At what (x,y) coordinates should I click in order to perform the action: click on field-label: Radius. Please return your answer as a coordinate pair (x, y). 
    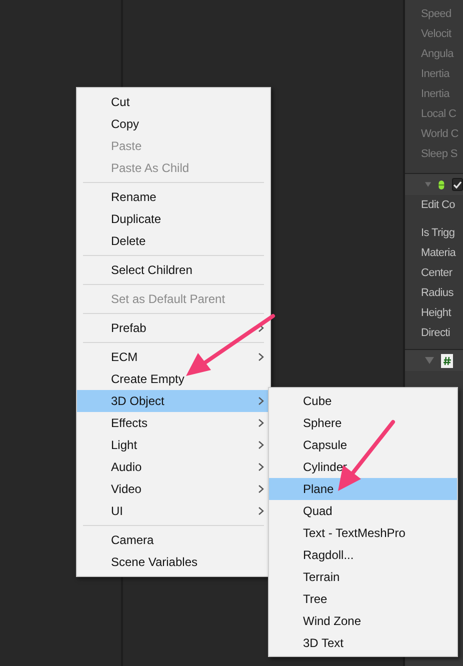
    Looking at the image, I should click on (437, 293).